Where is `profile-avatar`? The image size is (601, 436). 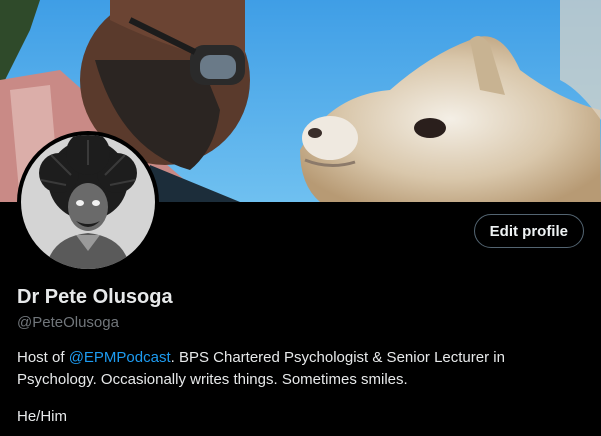 profile-avatar is located at coordinates (88, 202).